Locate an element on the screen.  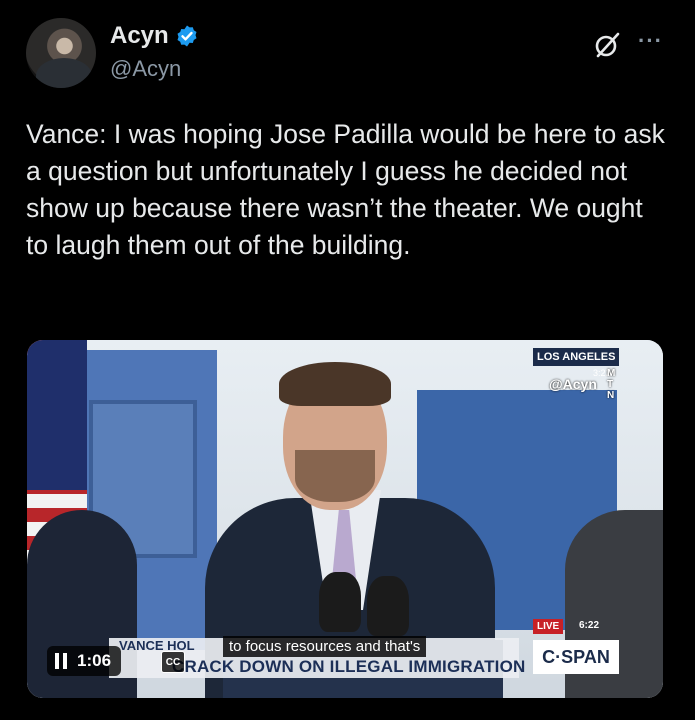
tweet-header: Acyn @Acyn ··· is located at coordinates (348, 54).